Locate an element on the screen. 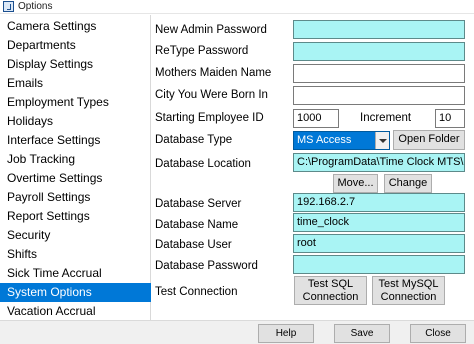 The width and height of the screenshot is (474, 344). title-bar: Options is located at coordinates (237, 7).